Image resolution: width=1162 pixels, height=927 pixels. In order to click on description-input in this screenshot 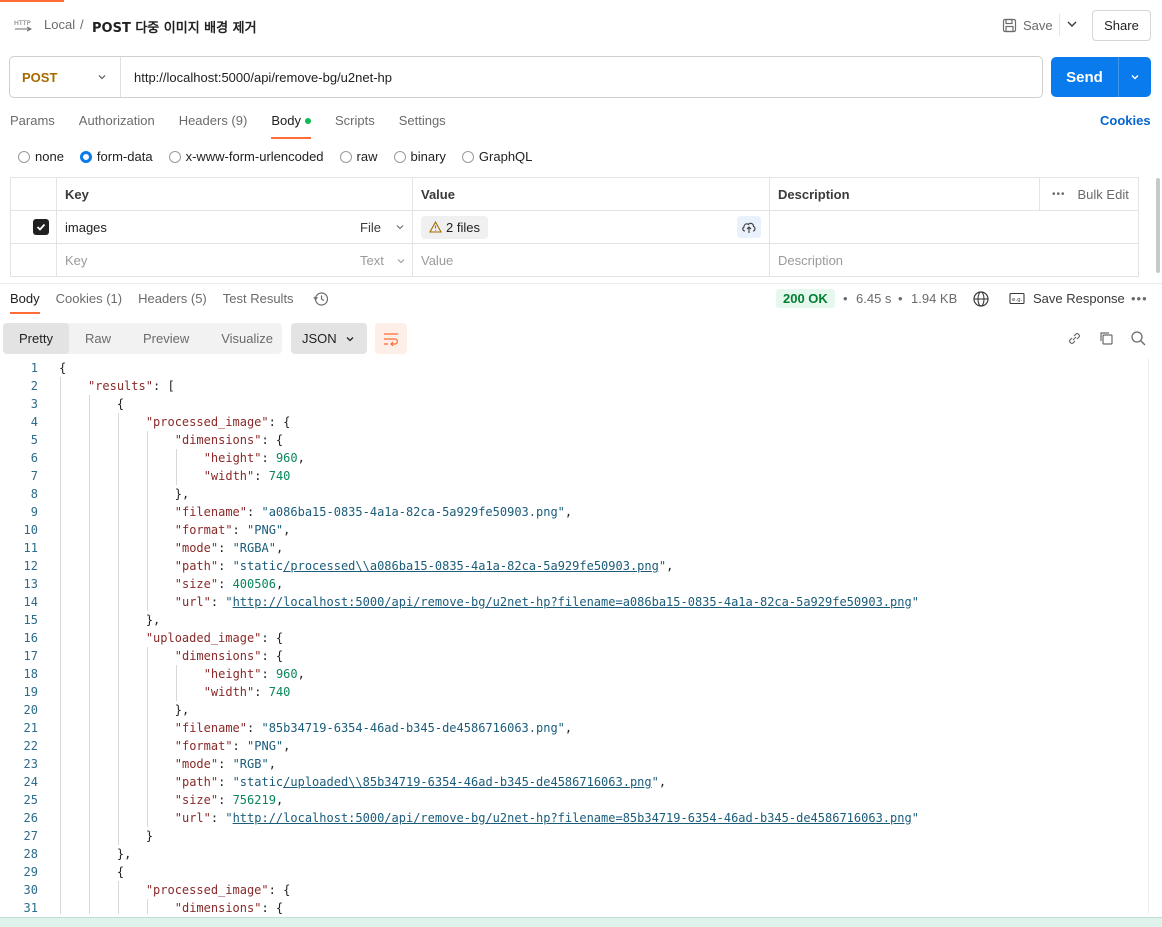, I will do `click(773, 227)`.